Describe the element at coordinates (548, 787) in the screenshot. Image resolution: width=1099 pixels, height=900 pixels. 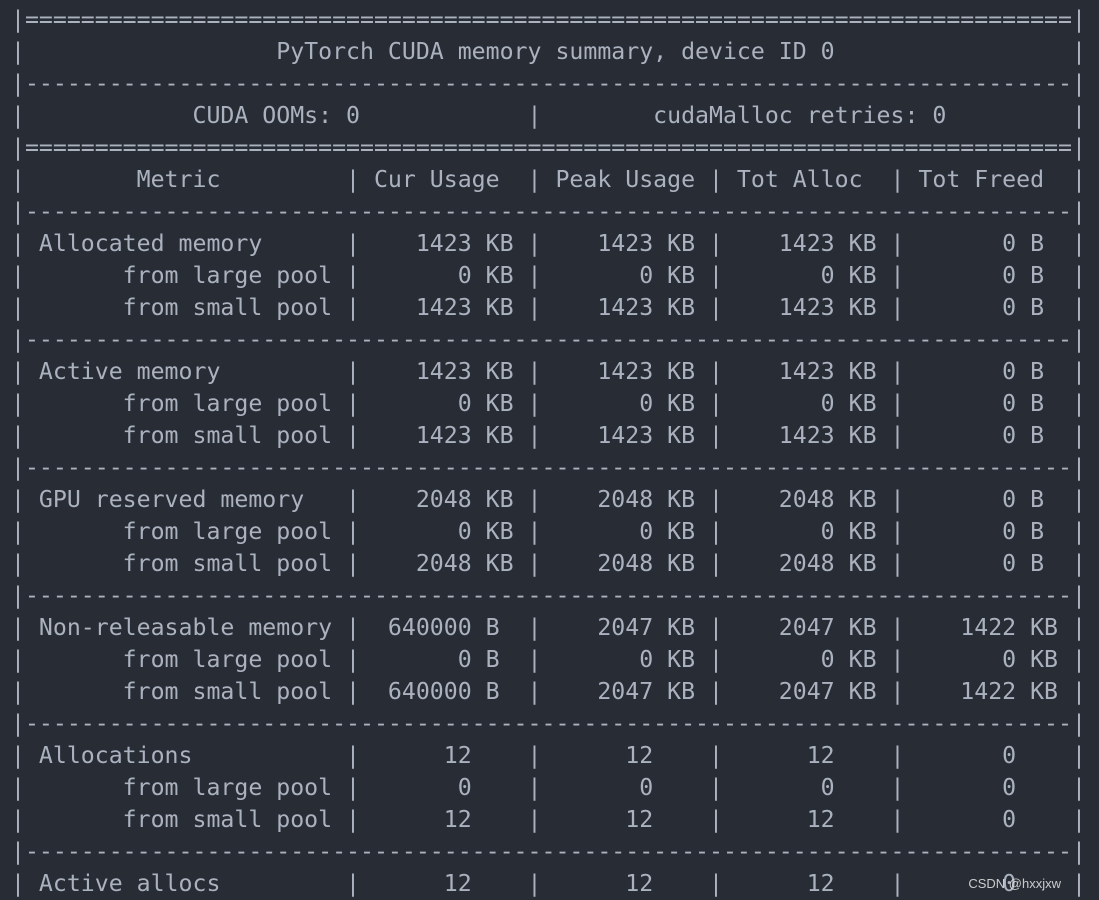
I see `table-row: | from large pool | 0 | 0 | 0 | 0 |` at that location.